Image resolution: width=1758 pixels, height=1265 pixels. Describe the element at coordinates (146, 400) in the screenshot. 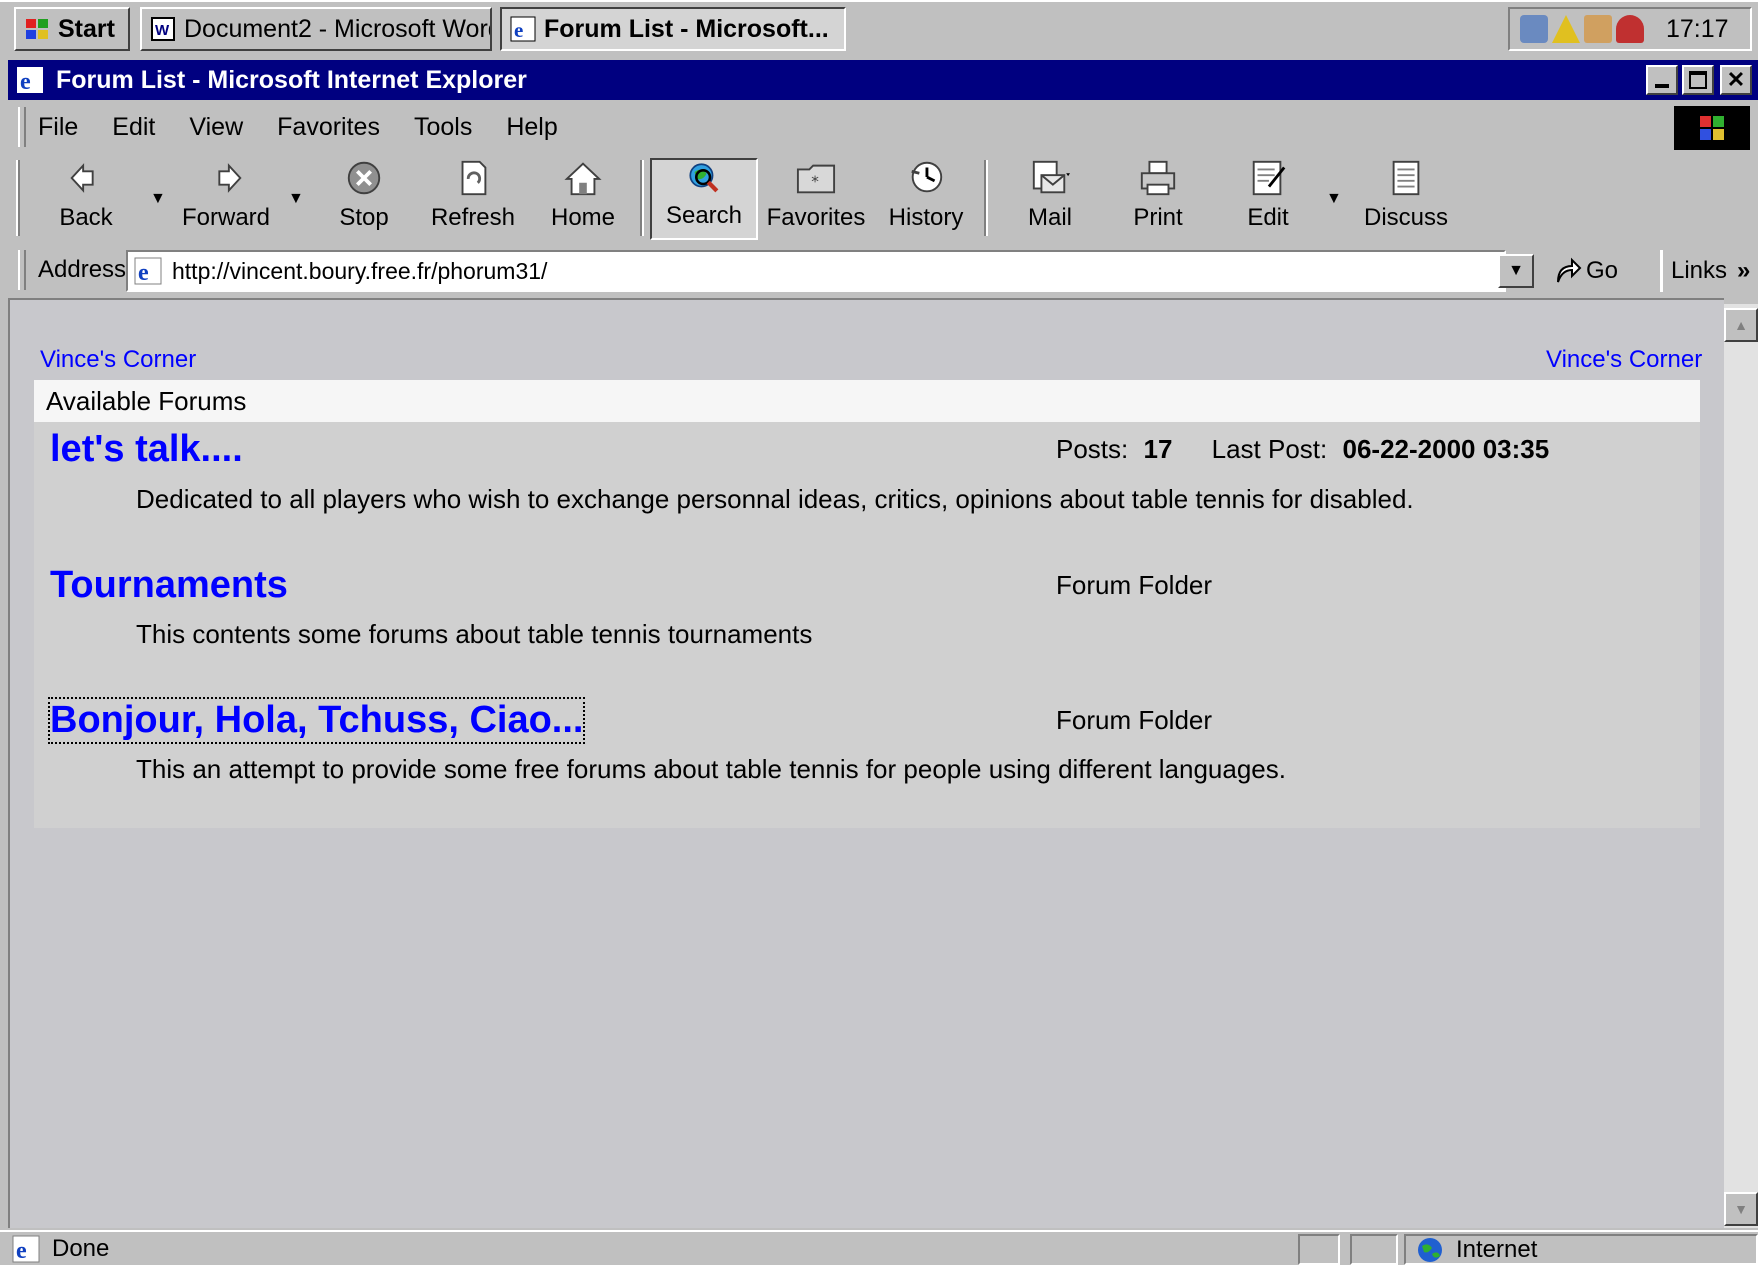

I see `section-header-text: Available Forums` at that location.